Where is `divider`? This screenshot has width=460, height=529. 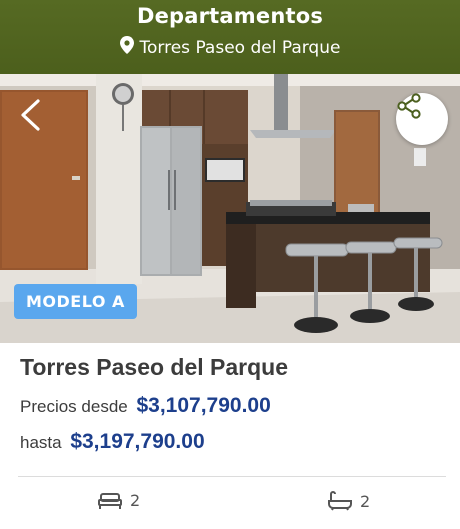 divider is located at coordinates (232, 476).